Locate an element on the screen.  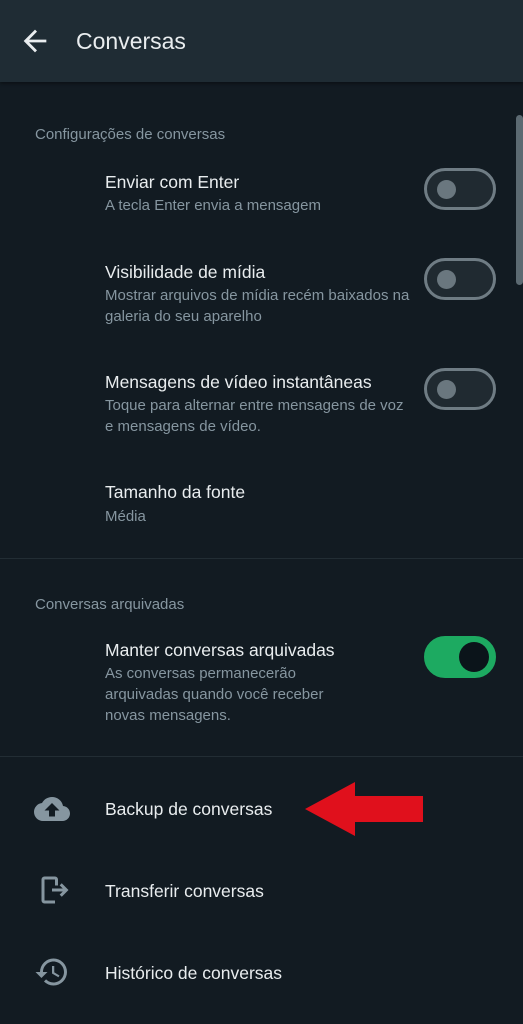
setting-font-size: Tamanho da fonte Média is located at coordinates (261, 510).